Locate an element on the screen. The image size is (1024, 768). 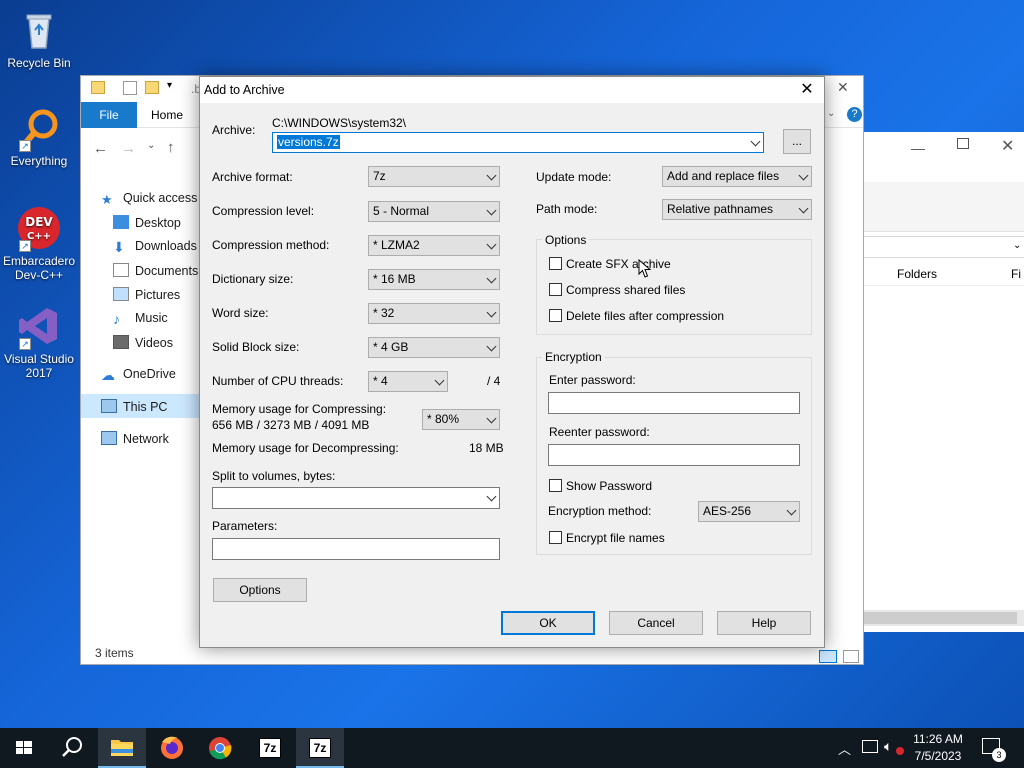
password-input is located at coordinates (674, 403).